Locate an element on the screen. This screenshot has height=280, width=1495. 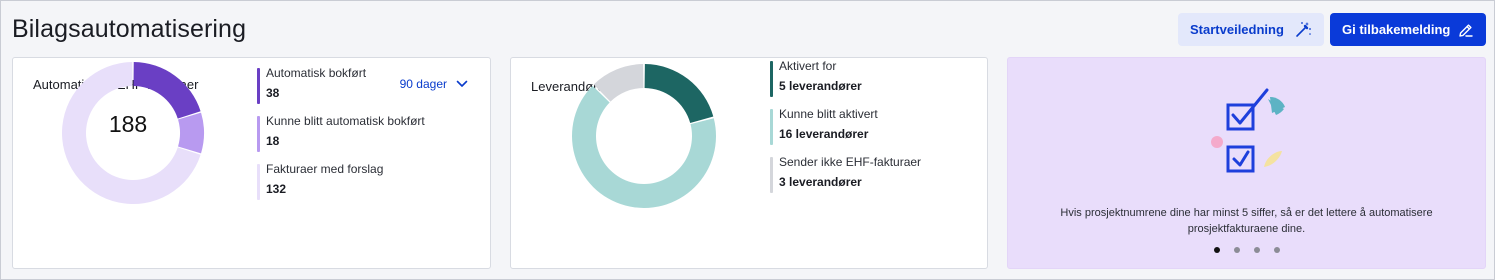
legend-item-no-ehf: Sender ikke EHF-fakturaer 3 leverandører is located at coordinates (845, 175).